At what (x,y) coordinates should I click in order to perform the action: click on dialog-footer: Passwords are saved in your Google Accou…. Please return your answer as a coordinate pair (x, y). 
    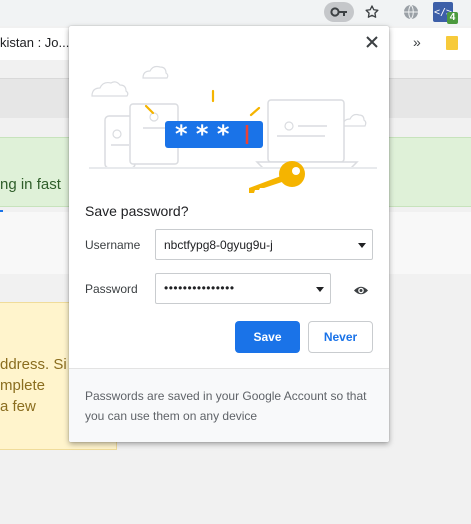
    Looking at the image, I should click on (229, 405).